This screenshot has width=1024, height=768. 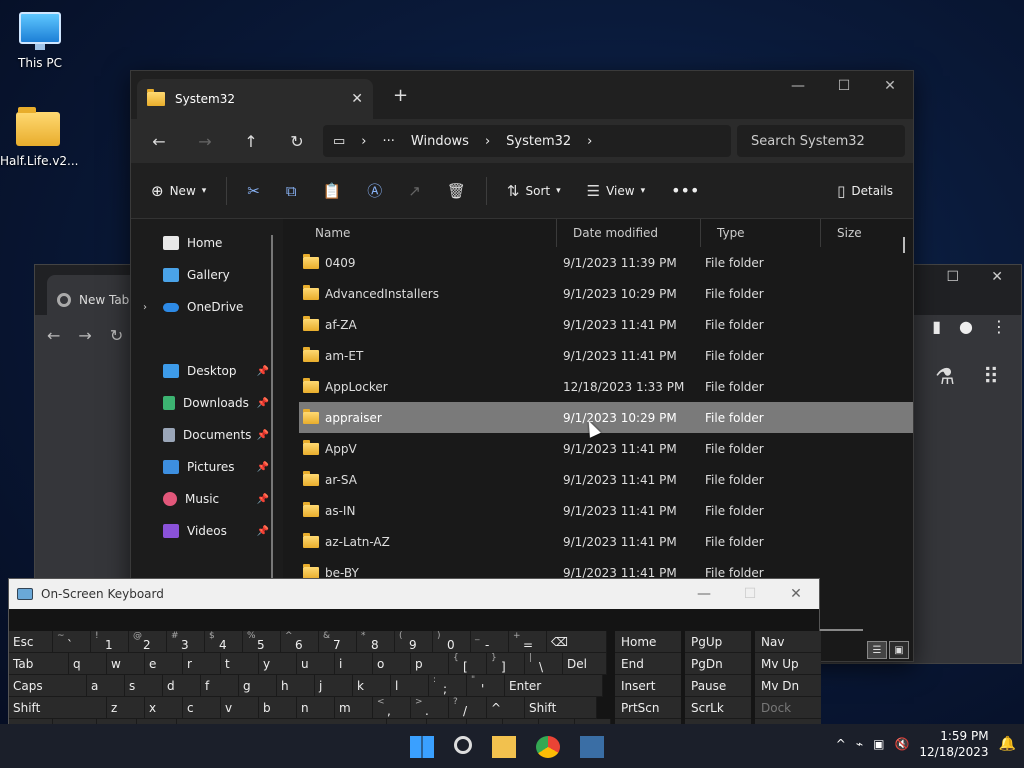 What do you see at coordinates (704, 594) in the screenshot?
I see `osk-minimize-button: —` at bounding box center [704, 594].